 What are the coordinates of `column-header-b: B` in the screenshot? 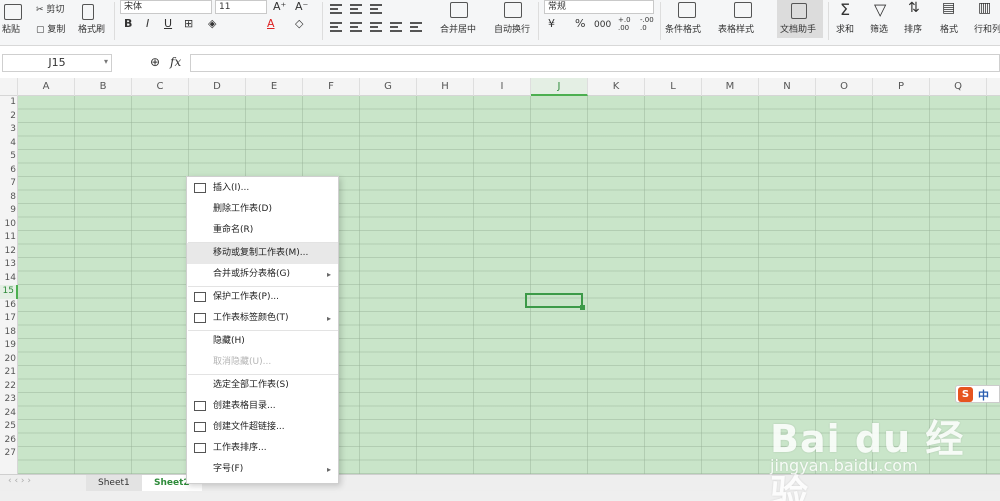 It's located at (103, 87).